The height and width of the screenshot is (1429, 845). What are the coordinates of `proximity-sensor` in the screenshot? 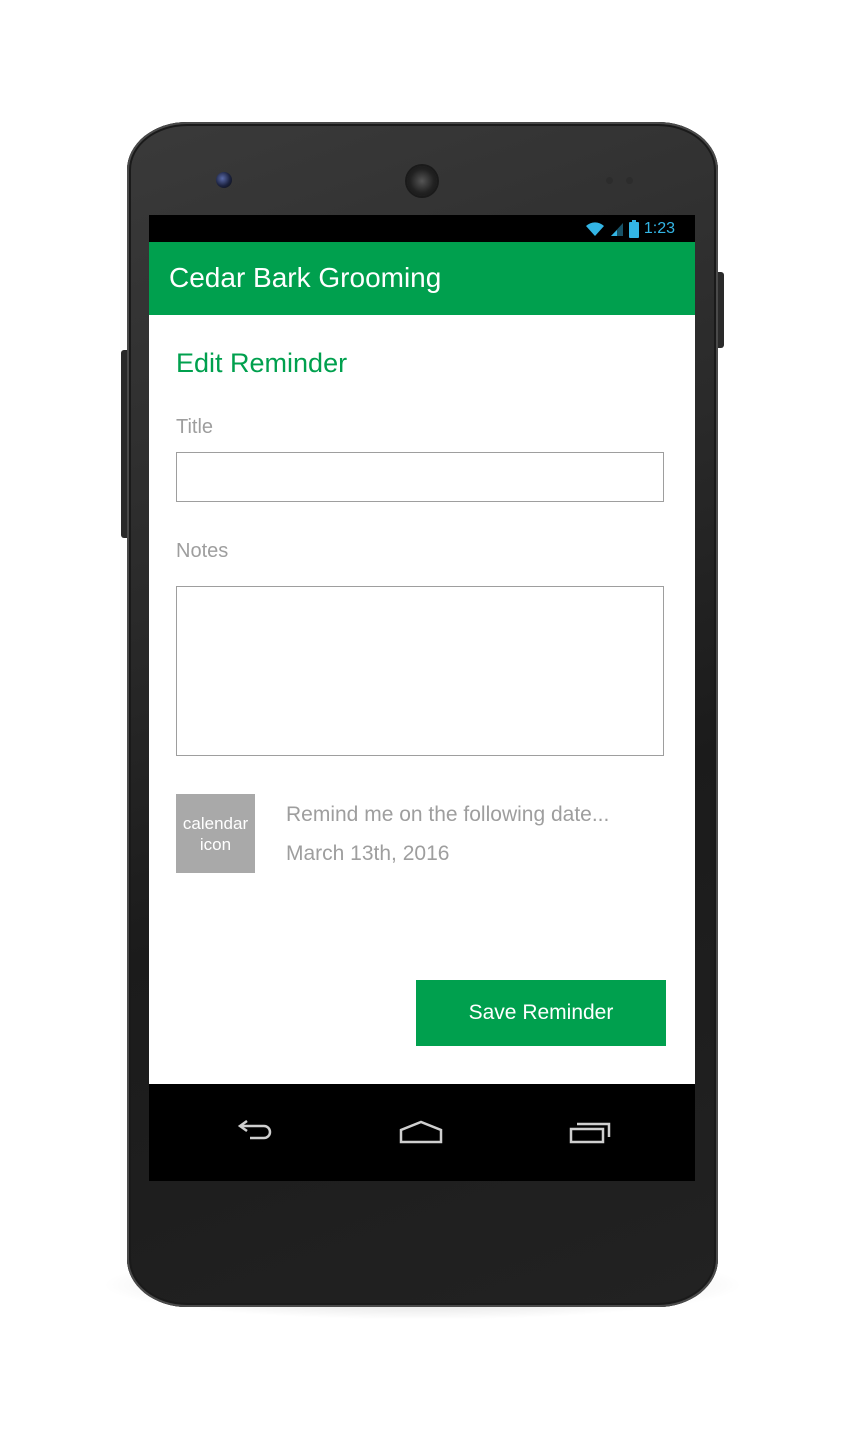 It's located at (609, 180).